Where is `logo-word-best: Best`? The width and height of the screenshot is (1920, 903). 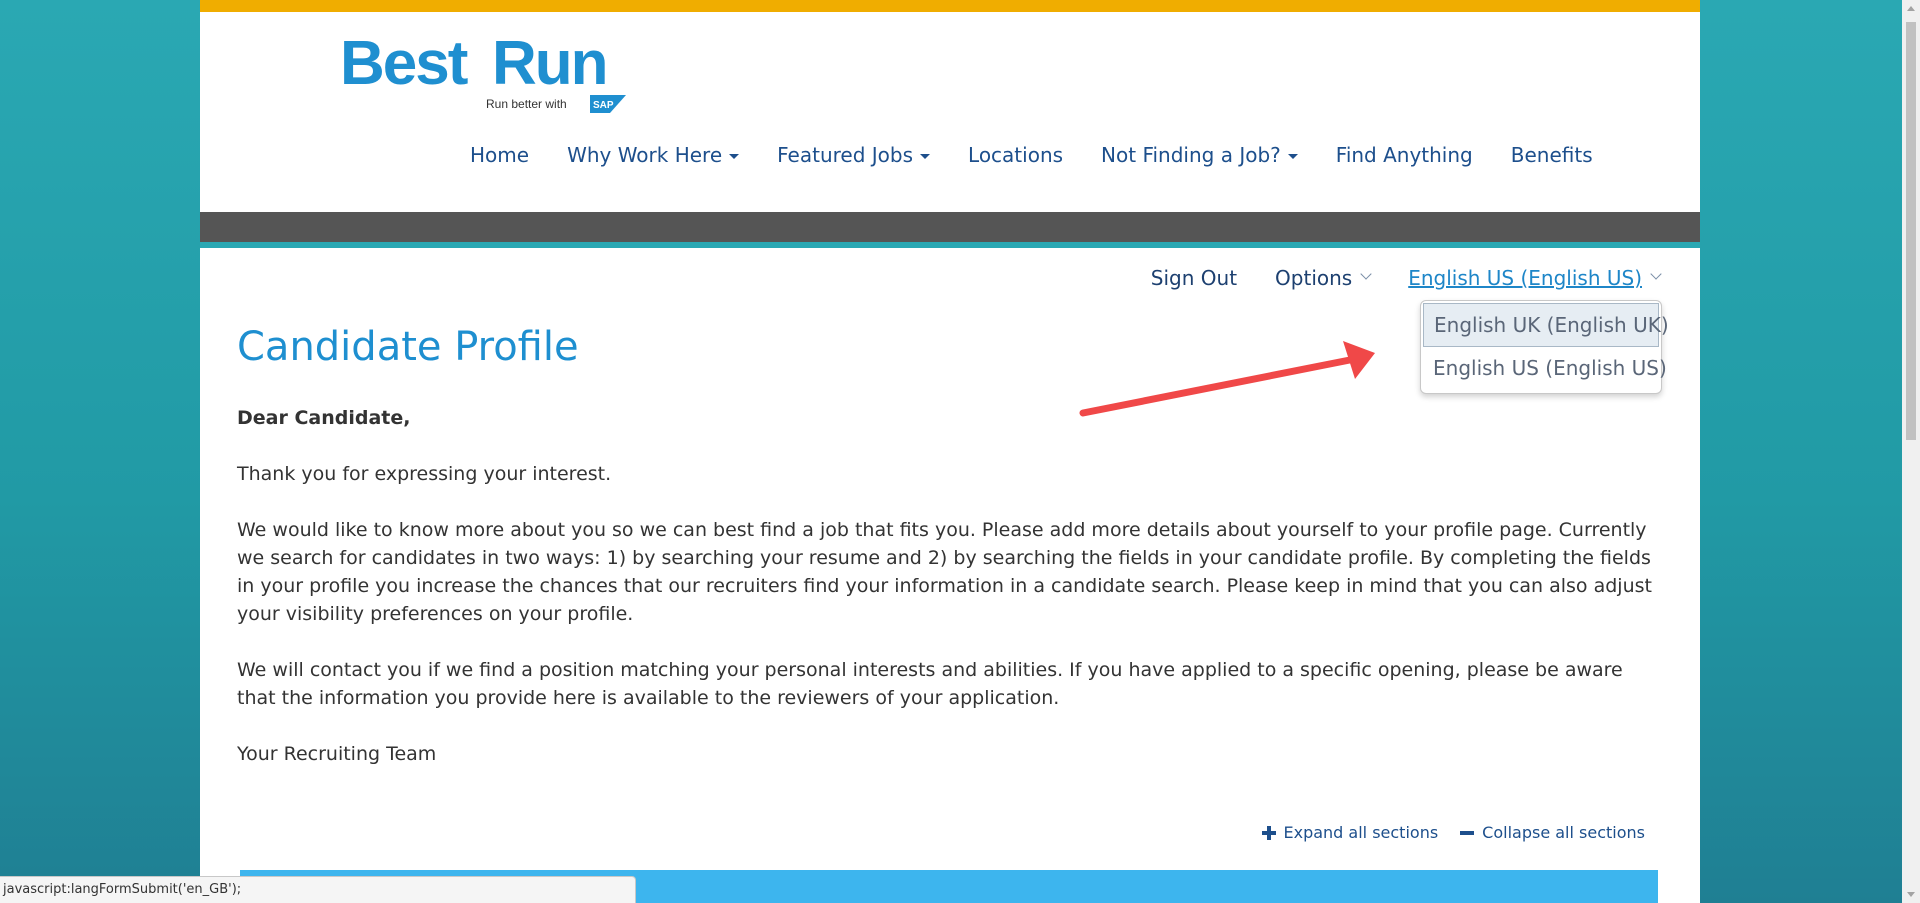 logo-word-best: Best is located at coordinates (404, 63).